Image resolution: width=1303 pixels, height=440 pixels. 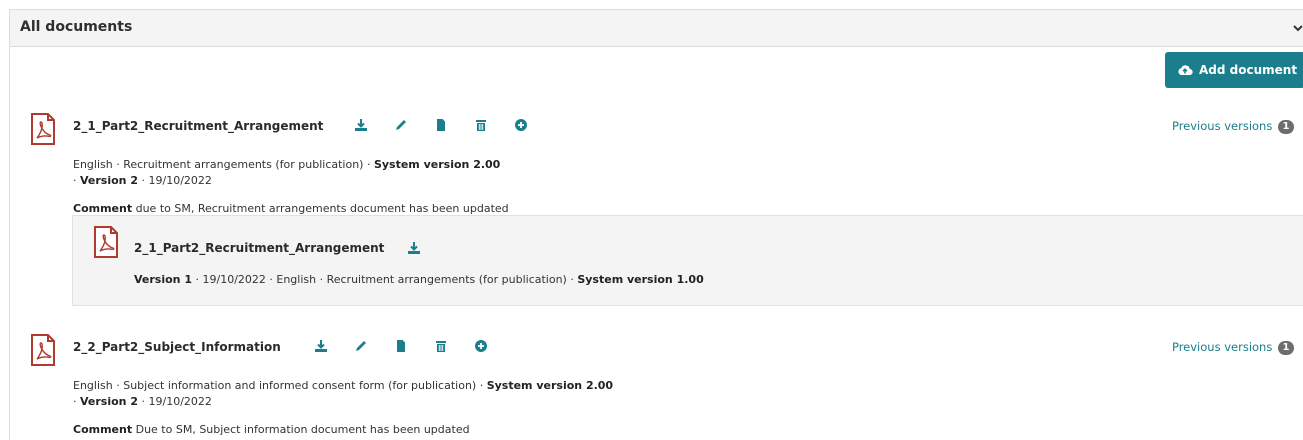 What do you see at coordinates (1185, 70) in the screenshot?
I see `cloud-upload-icon` at bounding box center [1185, 70].